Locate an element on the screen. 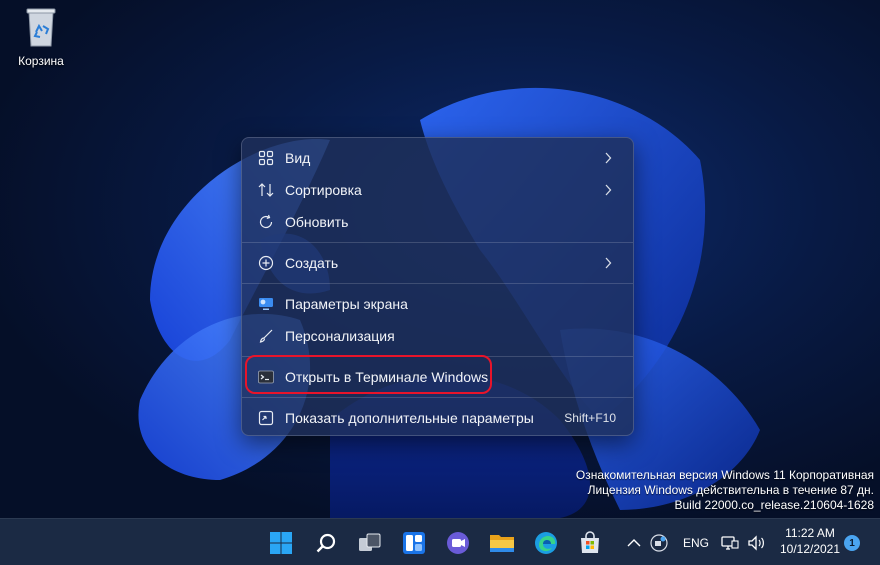 This screenshot has height=565, width=880. system-clock: 11:22 AM 10/12/2021 is located at coordinates (810, 541).